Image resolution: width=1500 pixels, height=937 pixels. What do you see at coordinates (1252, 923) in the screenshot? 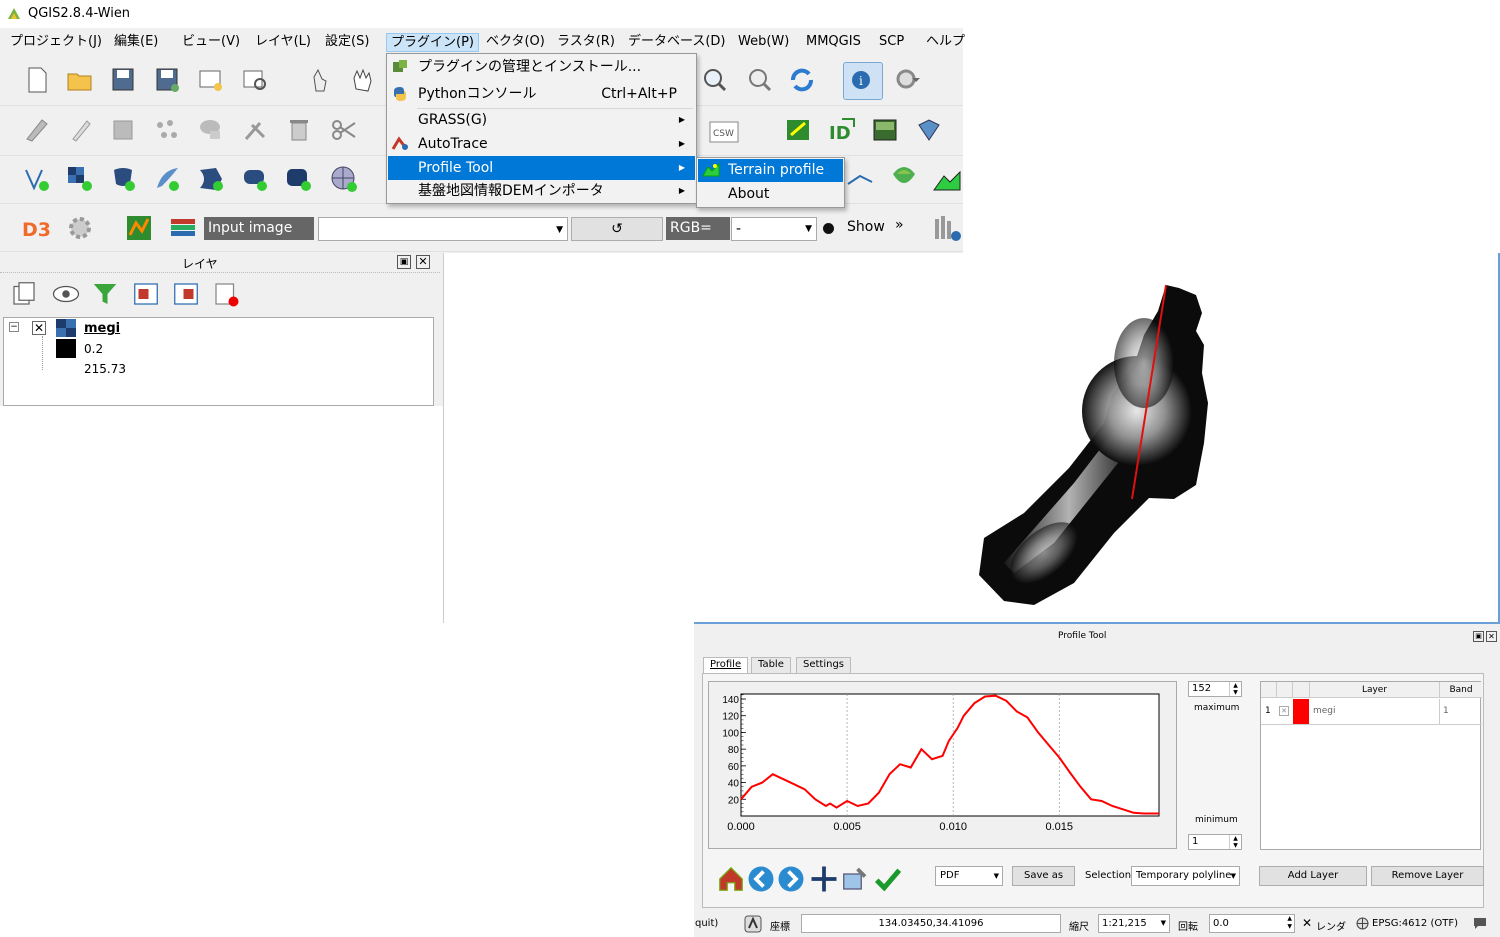
I see `rotation-spinbox: 0.0 ▲ ▼` at bounding box center [1252, 923].